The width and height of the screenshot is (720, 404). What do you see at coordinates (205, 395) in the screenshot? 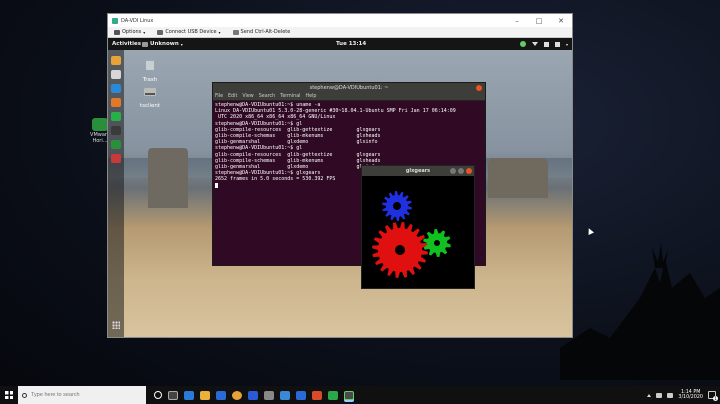
I see `file-explorer-icon` at bounding box center [205, 395].